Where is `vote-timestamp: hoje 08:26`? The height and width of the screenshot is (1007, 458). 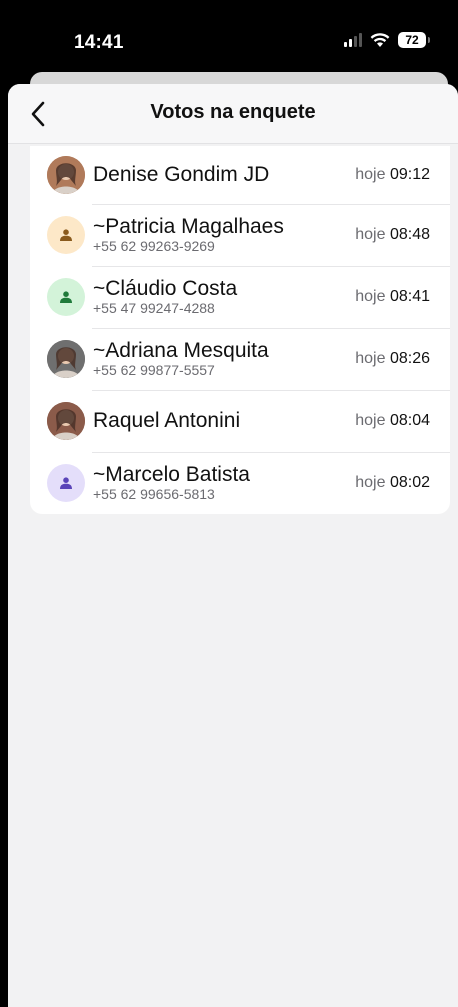
vote-timestamp: hoje 08:26 is located at coordinates (392, 359).